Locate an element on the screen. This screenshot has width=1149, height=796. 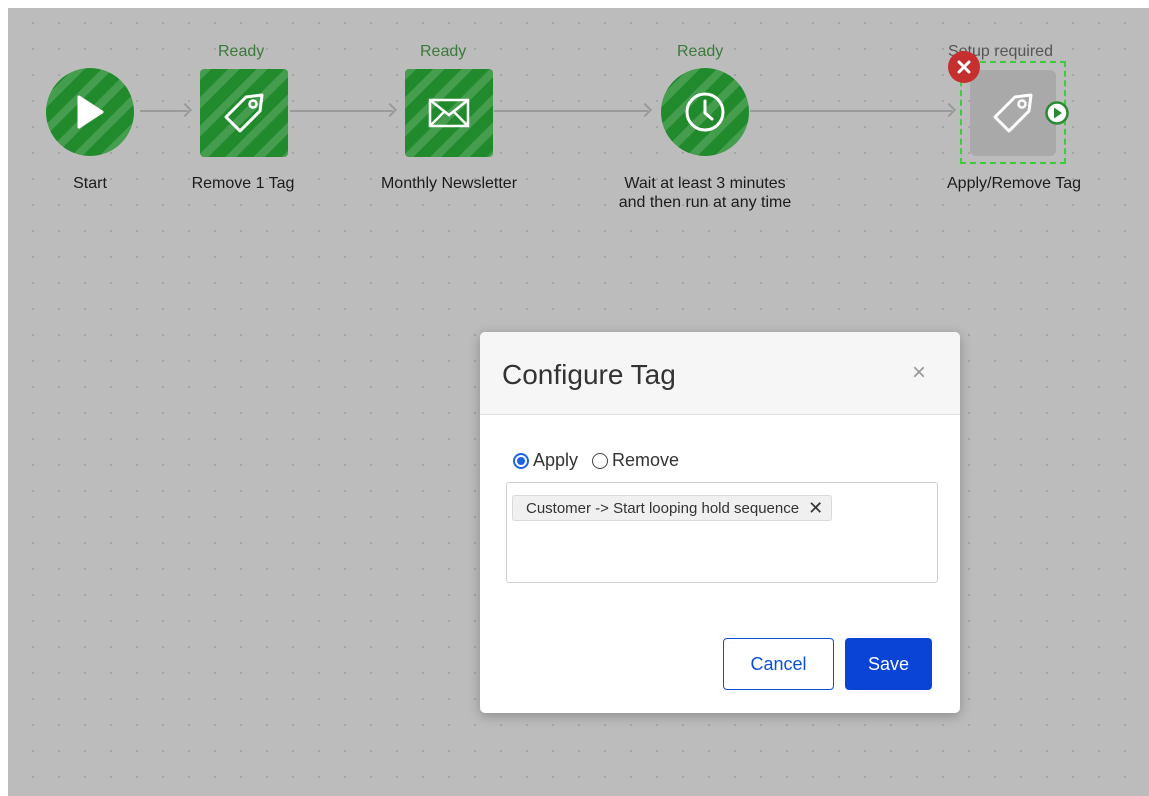
add-next-step-icon is located at coordinates (1057, 113).